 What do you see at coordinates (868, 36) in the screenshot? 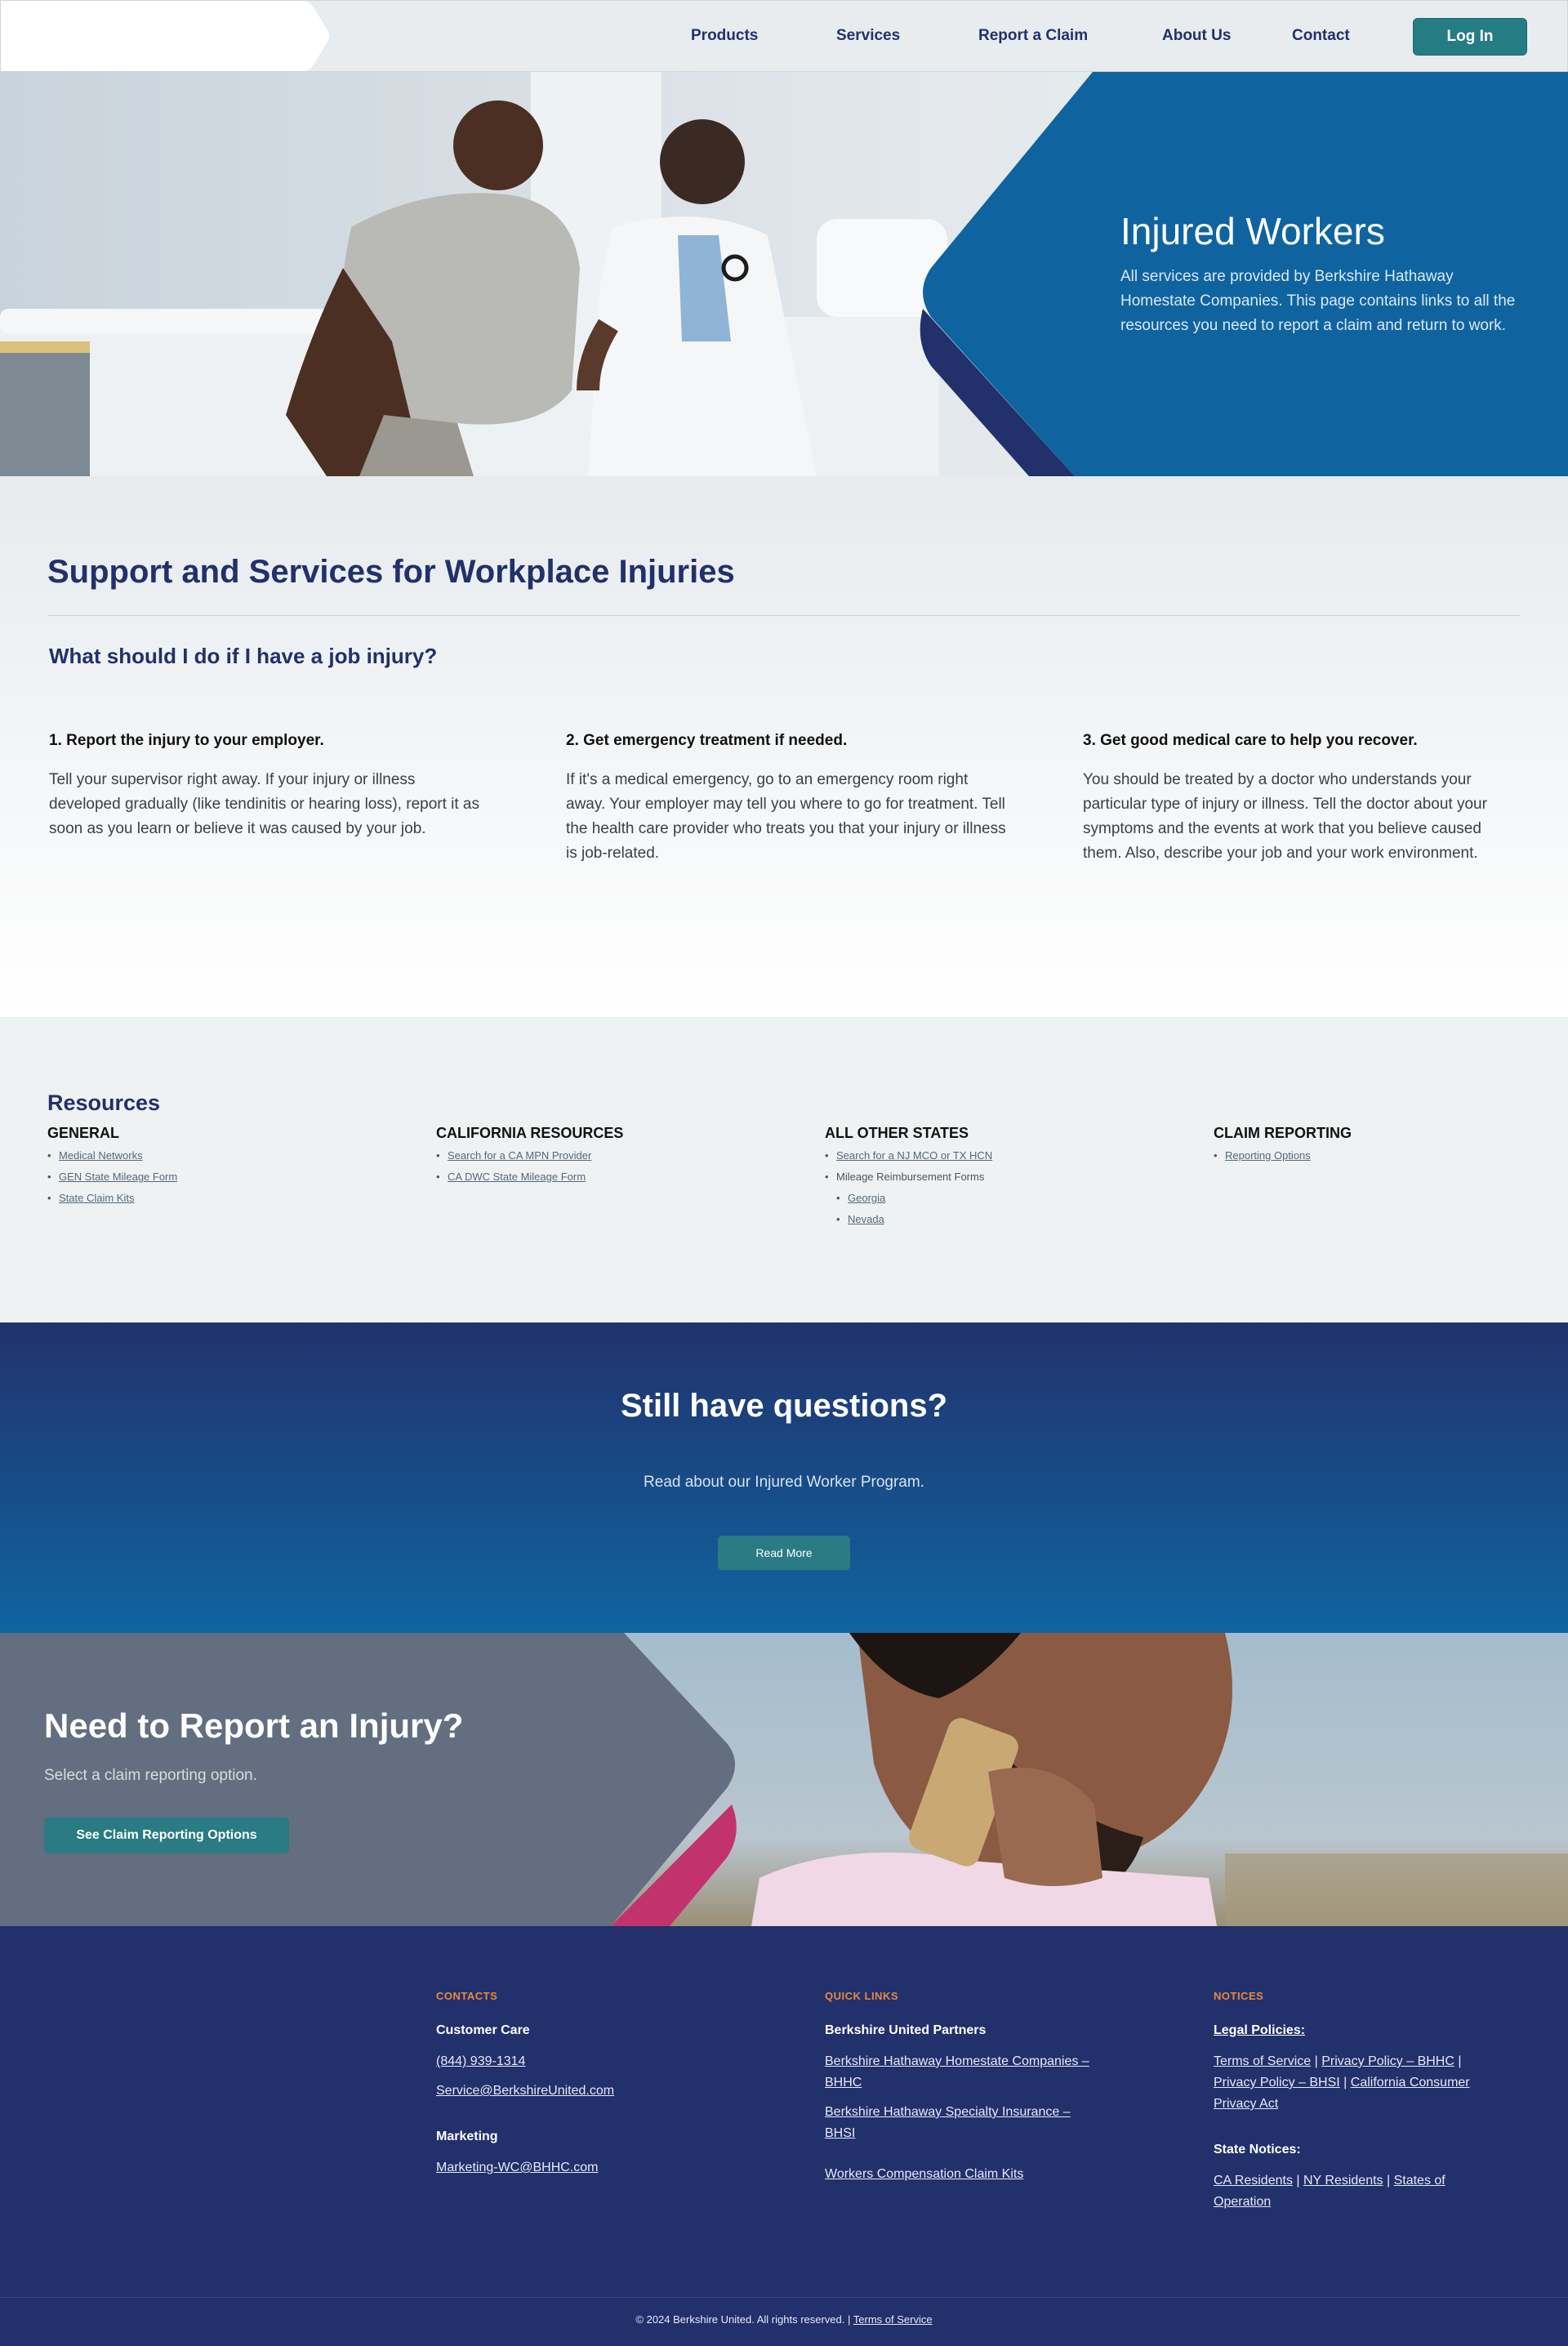
I see `nav-services: Services` at bounding box center [868, 36].